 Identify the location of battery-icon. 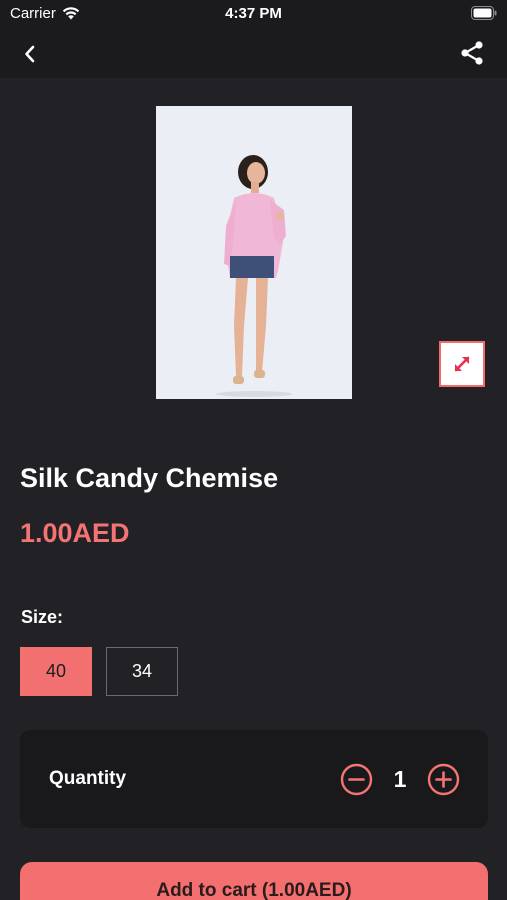
(484, 13).